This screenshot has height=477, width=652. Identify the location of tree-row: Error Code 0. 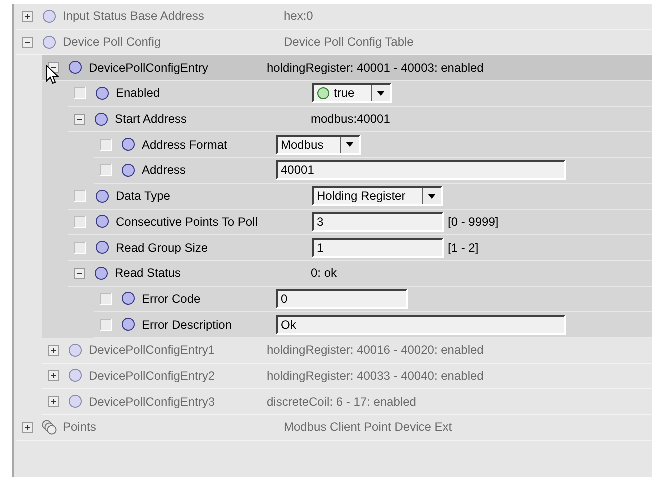
(373, 299).